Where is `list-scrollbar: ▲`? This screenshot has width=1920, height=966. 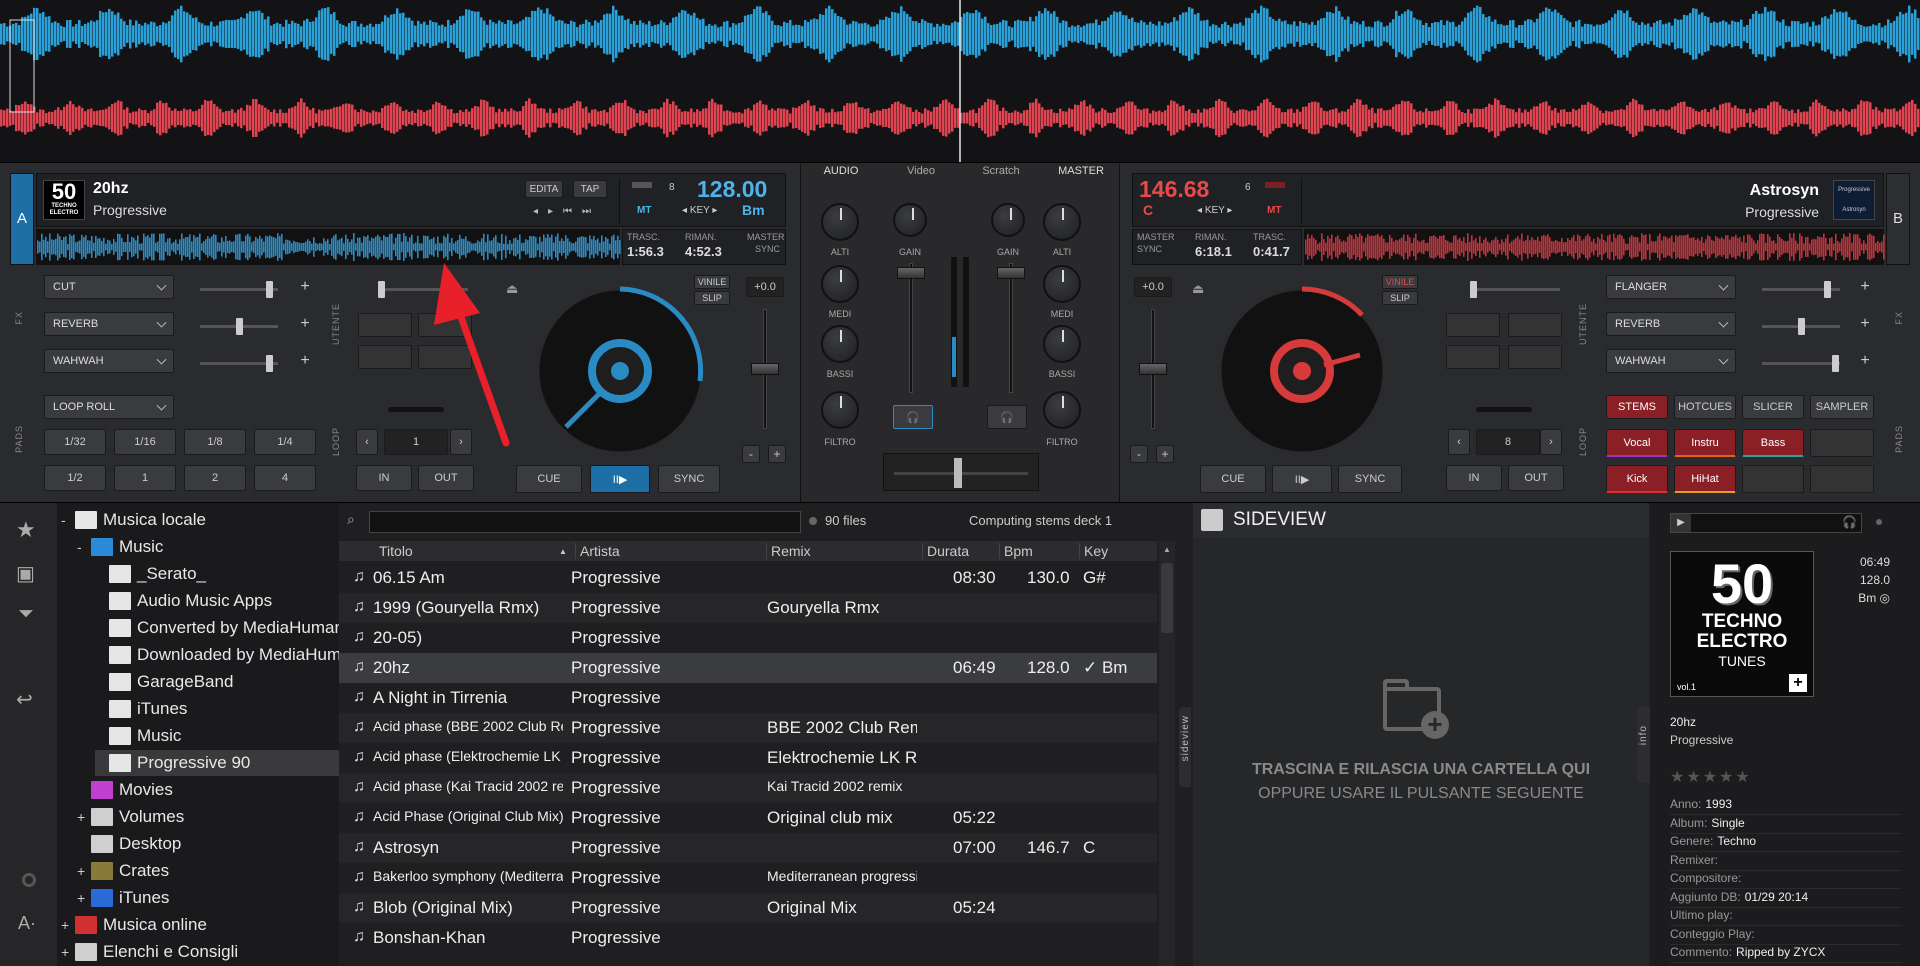 list-scrollbar: ▲ is located at coordinates (1167, 753).